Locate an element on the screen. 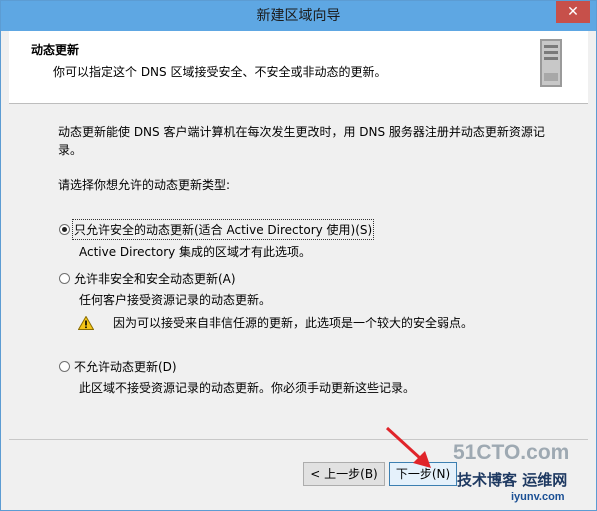  annotation-arrow-icon is located at coordinates (408, 447).